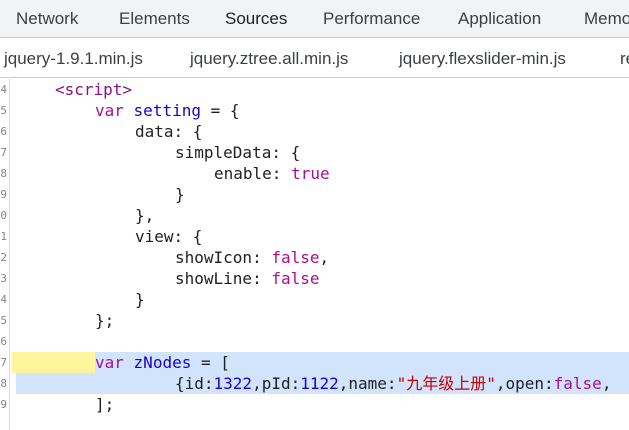  Describe the element at coordinates (105, 320) in the screenshot. I see `code-line: };` at that location.